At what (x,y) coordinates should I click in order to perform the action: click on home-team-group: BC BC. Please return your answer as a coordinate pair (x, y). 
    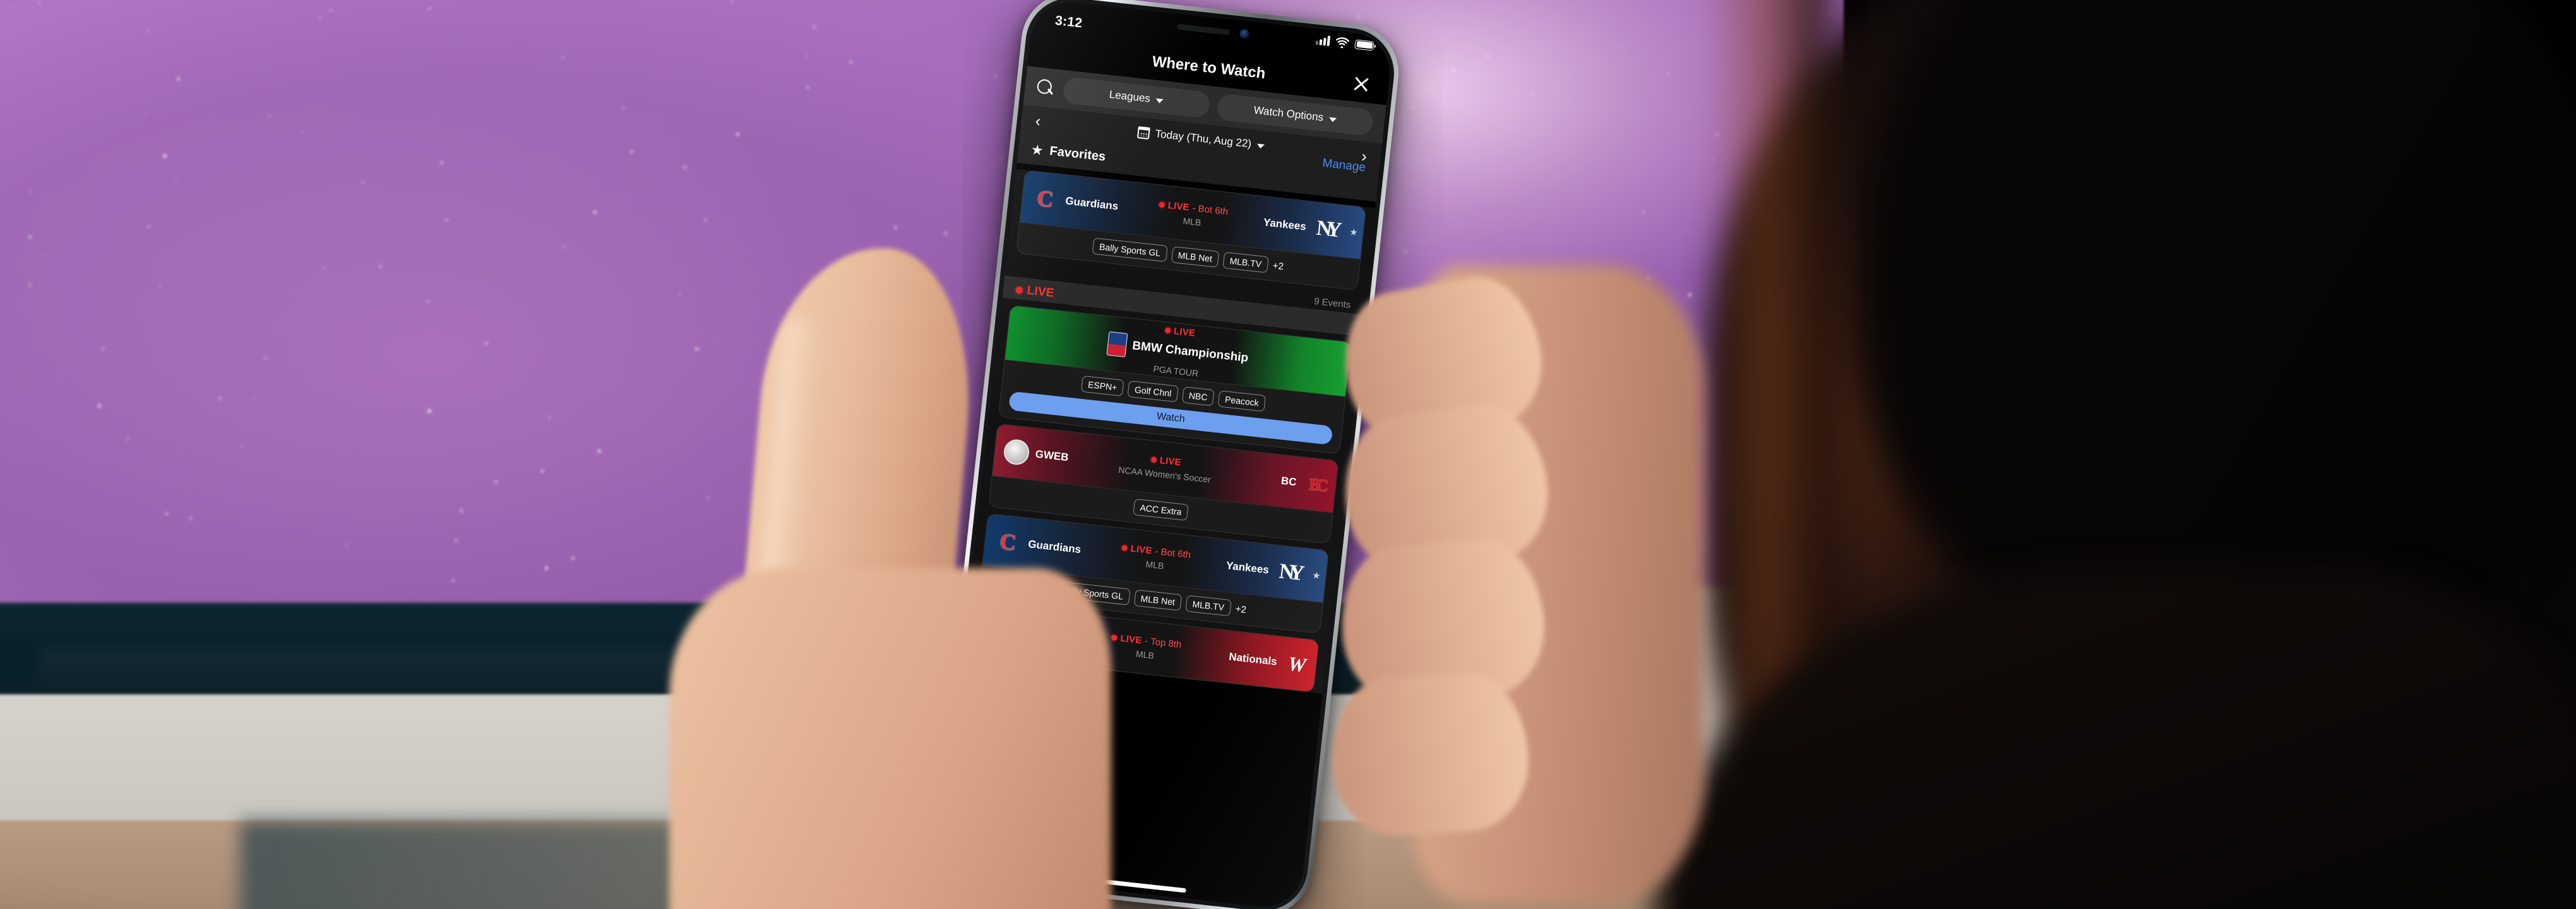
    Looking at the image, I should click on (1279, 481).